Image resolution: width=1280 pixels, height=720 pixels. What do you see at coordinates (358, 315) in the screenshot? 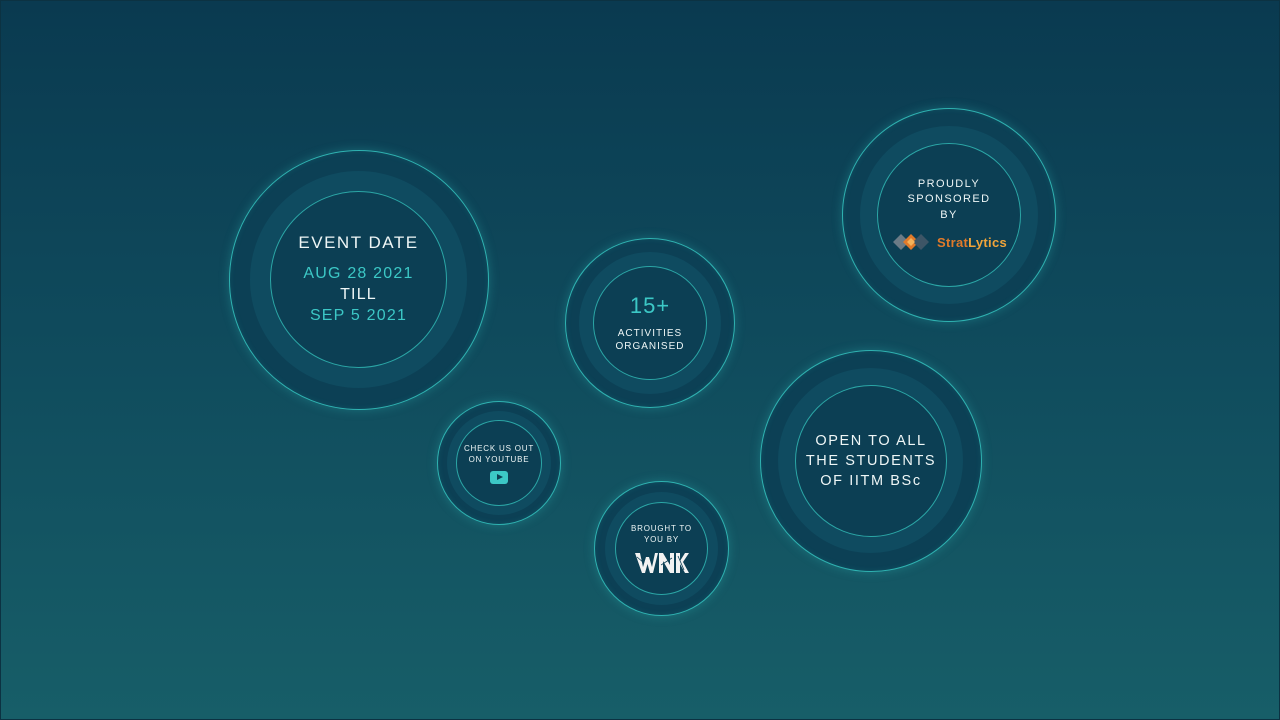
I see `event-end-date: SEP 5 2021` at bounding box center [358, 315].